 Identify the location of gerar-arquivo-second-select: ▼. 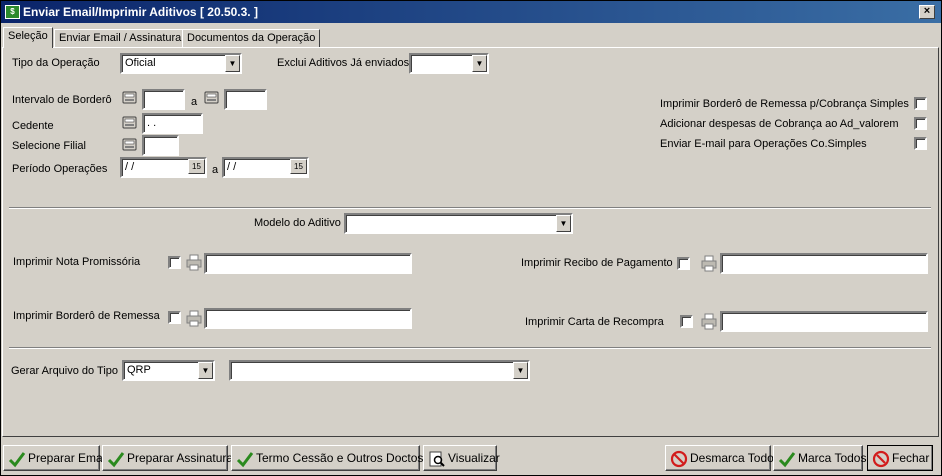
(379, 370).